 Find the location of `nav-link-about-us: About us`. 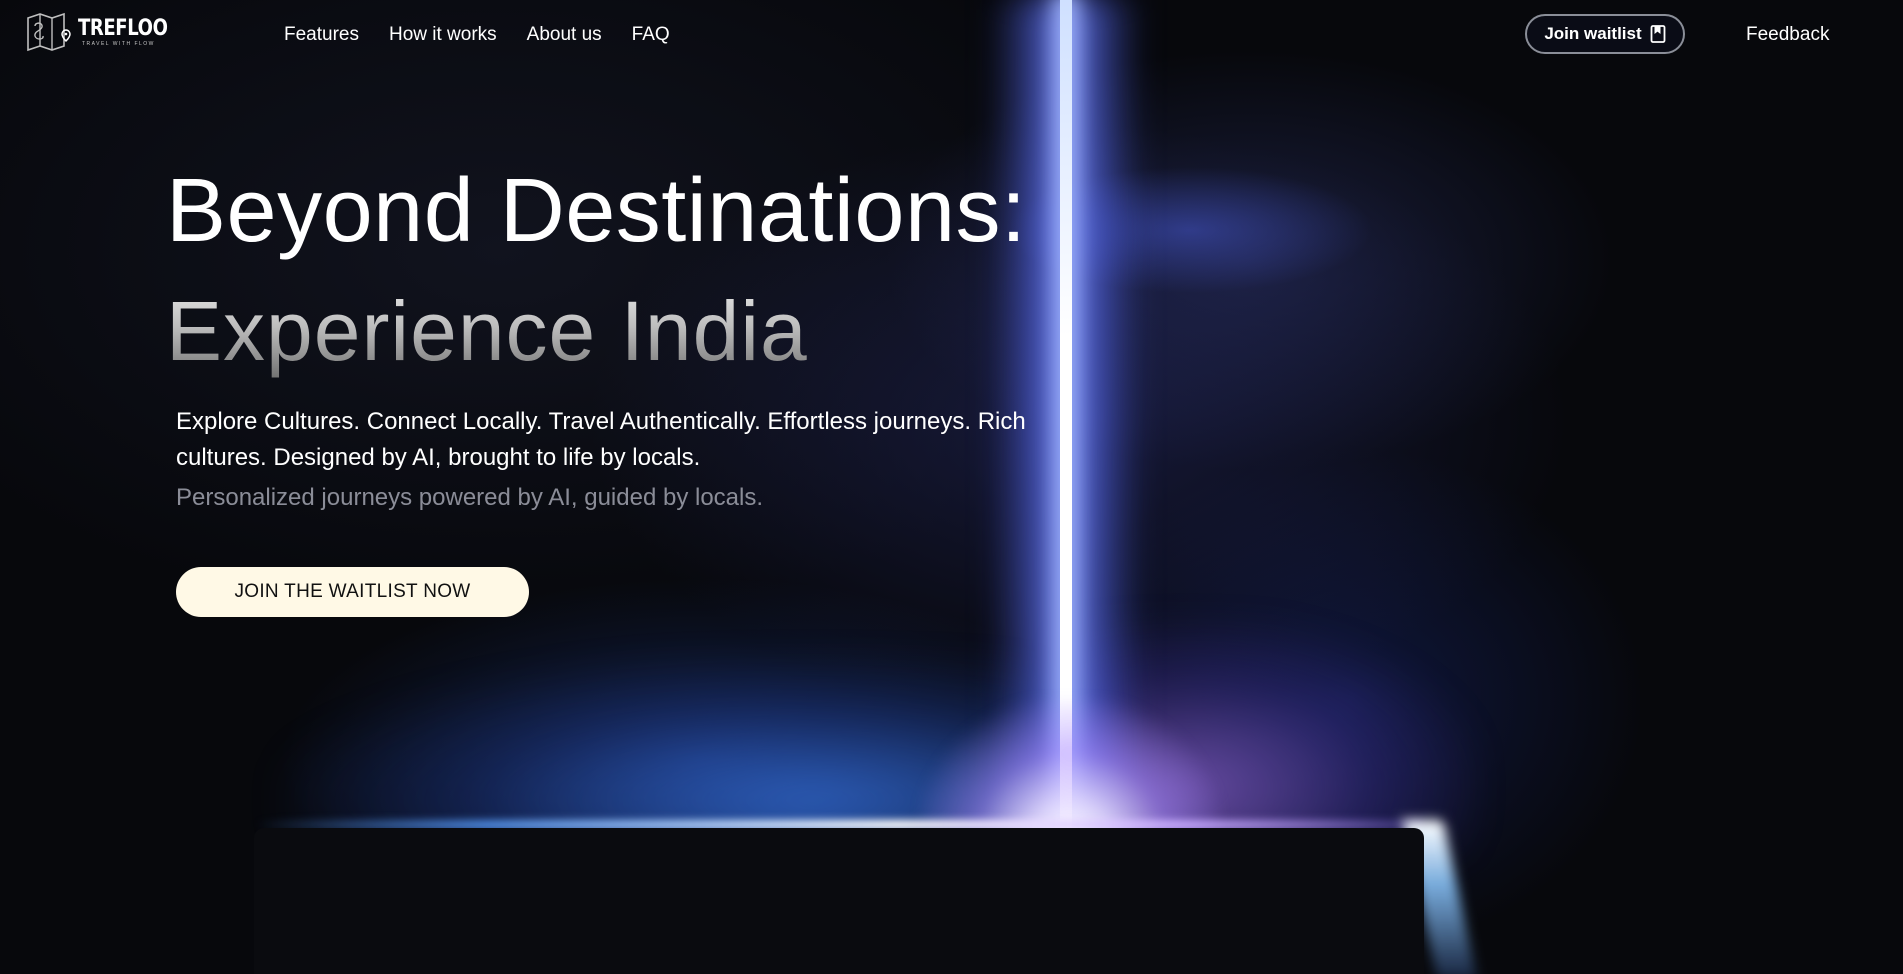

nav-link-about-us: About us is located at coordinates (564, 35).